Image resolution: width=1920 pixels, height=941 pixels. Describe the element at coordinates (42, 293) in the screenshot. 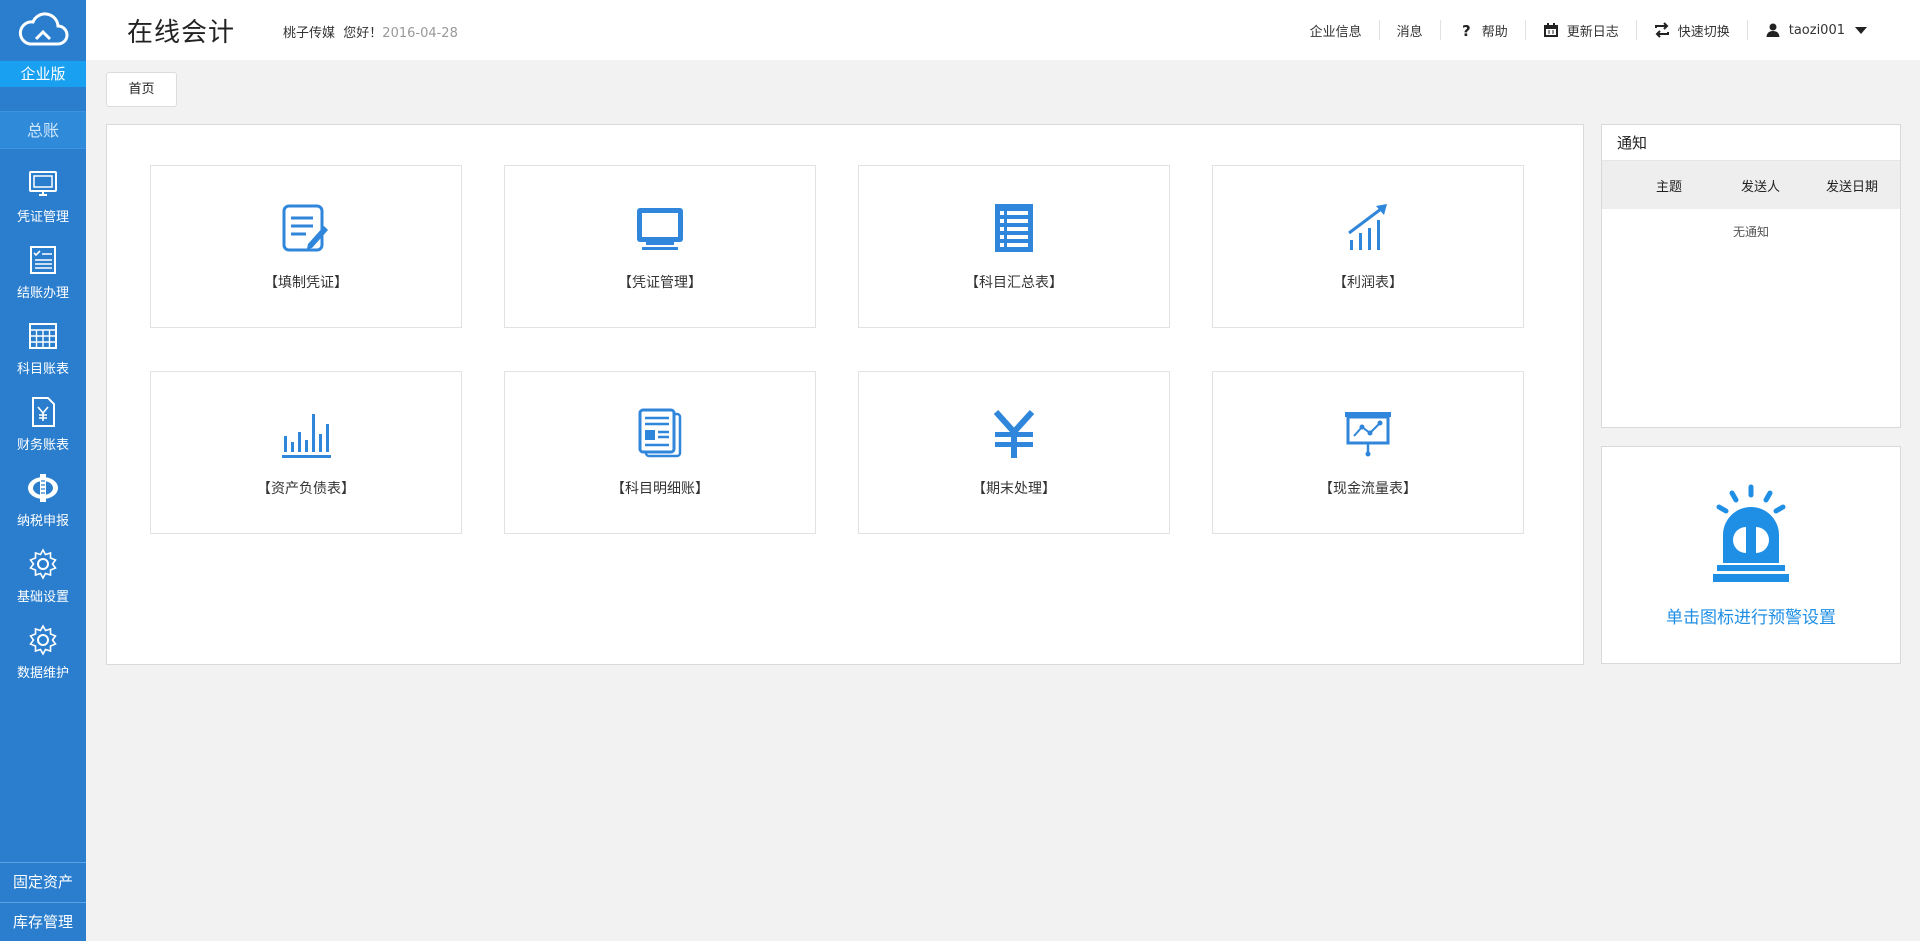

I see `sidebar-item-label: 结账办理` at that location.